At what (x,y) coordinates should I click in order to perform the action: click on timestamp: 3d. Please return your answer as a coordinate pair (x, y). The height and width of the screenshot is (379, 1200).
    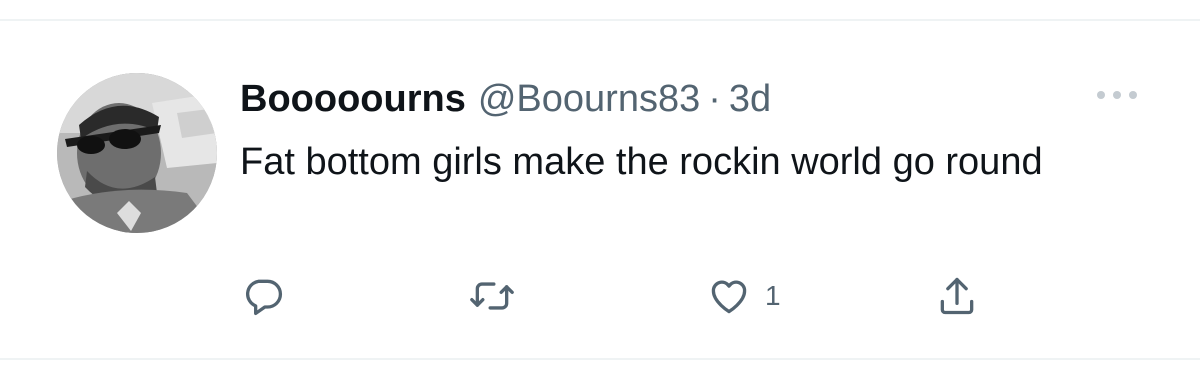
    Looking at the image, I should click on (750, 99).